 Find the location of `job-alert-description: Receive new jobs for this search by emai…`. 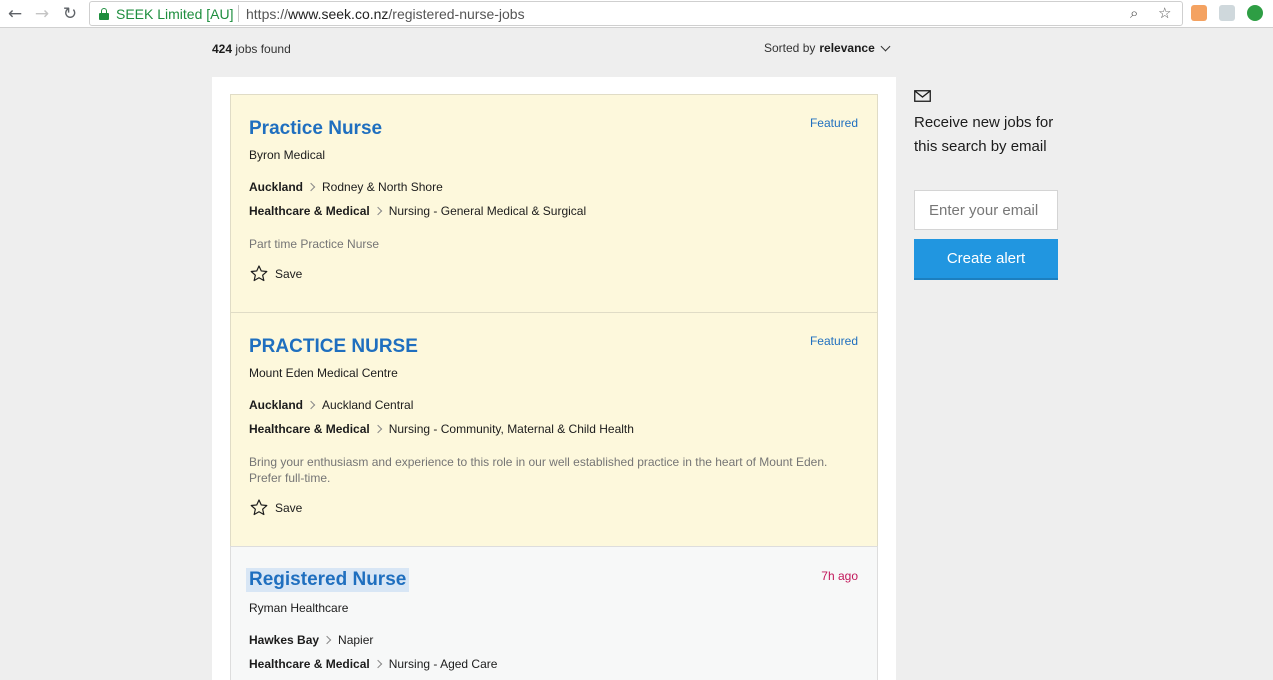

job-alert-description: Receive new jobs for this search by emai… is located at coordinates (984, 134).